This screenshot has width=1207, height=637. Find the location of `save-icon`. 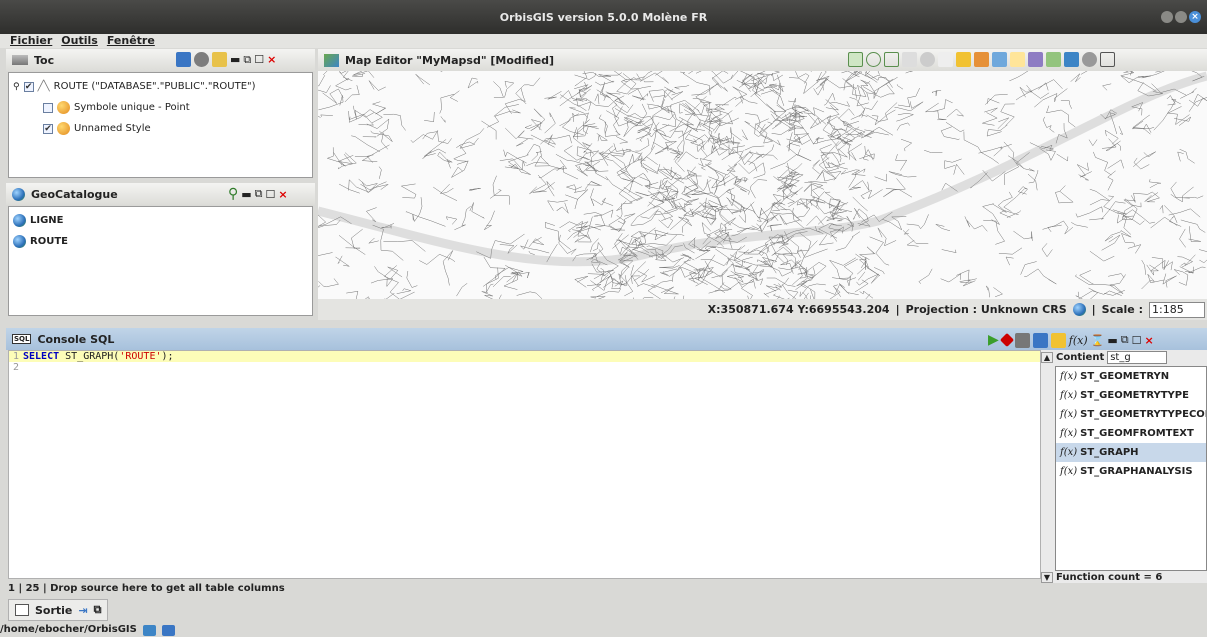

save-icon is located at coordinates (183, 59).